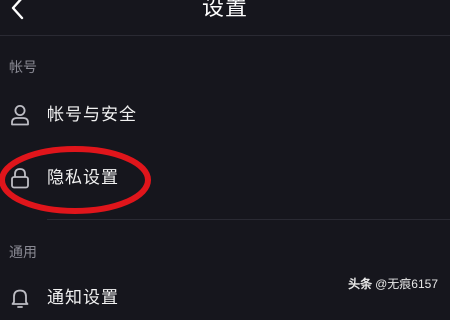 The image size is (450, 320). Describe the element at coordinates (406, 284) in the screenshot. I see `watermark-handle: @无痕6157` at that location.